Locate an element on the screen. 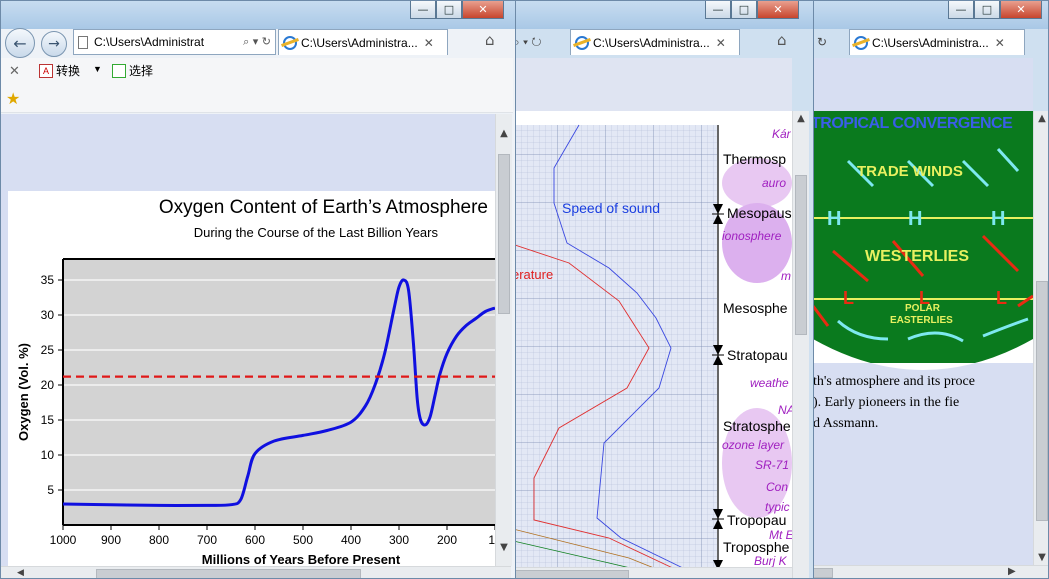 The image size is (1049, 579). convert-button: A 转换 is located at coordinates (59, 70).